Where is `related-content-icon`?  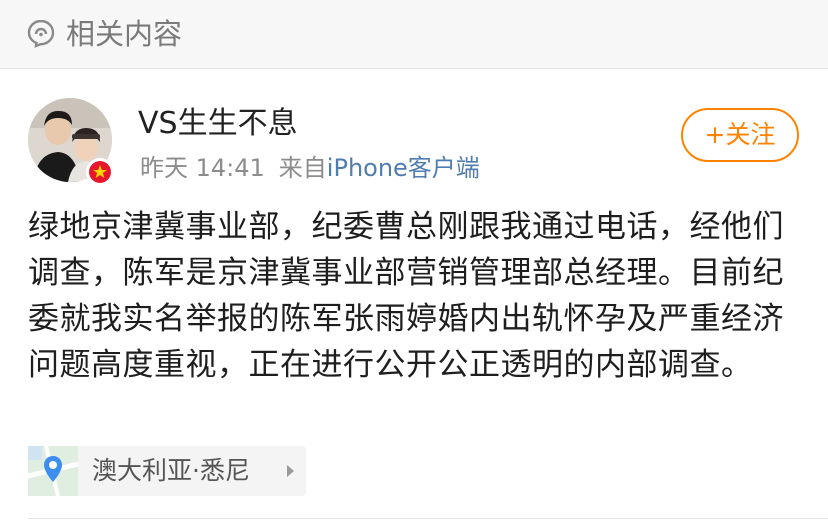 related-content-icon is located at coordinates (41, 33).